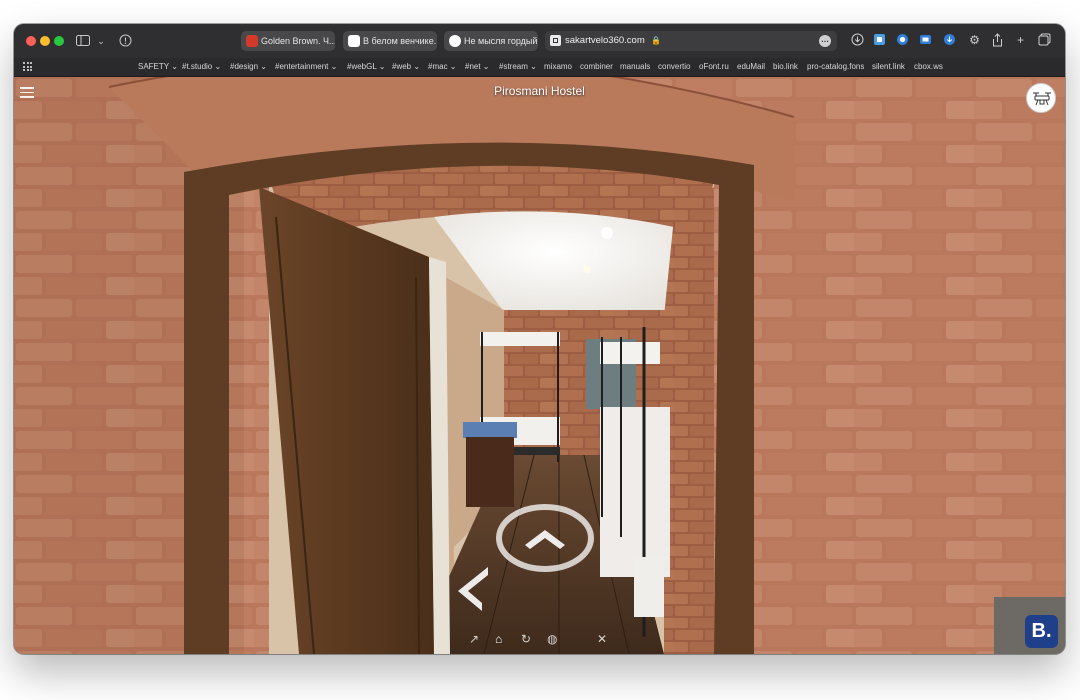  Describe the element at coordinates (925, 40) in the screenshot. I see `video-icon` at that location.